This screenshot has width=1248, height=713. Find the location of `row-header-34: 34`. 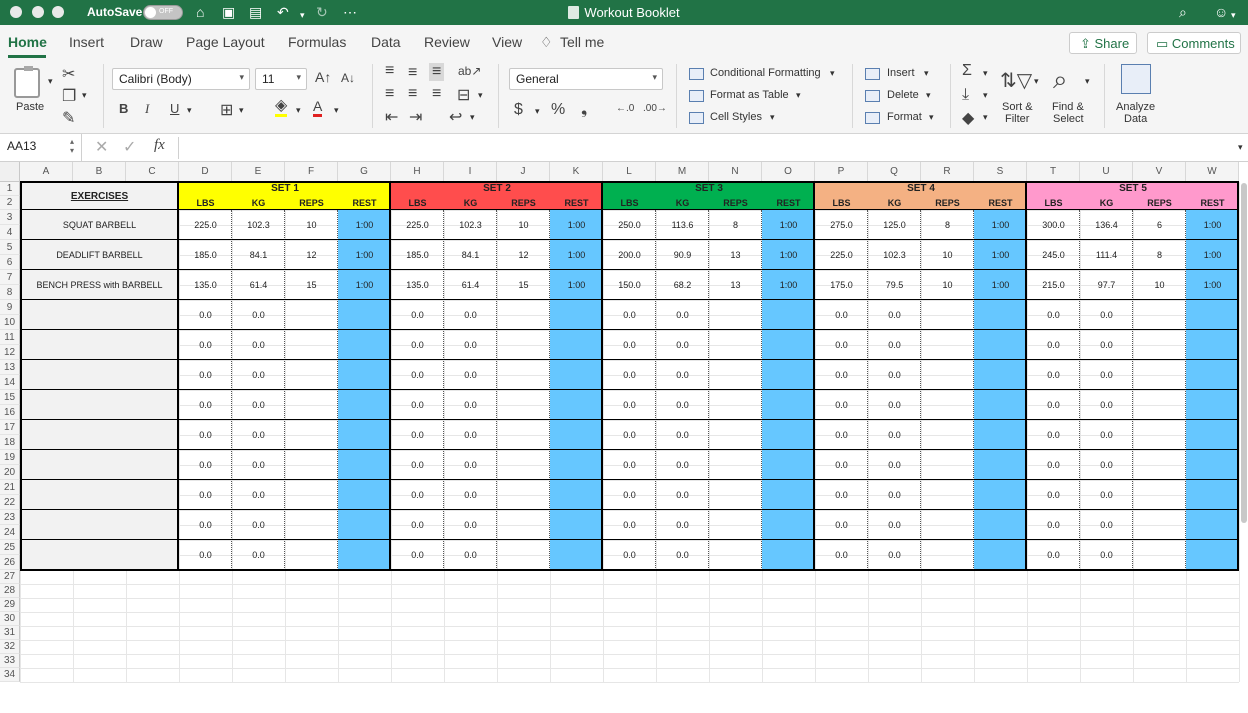

row-header-34: 34 is located at coordinates (10, 675).